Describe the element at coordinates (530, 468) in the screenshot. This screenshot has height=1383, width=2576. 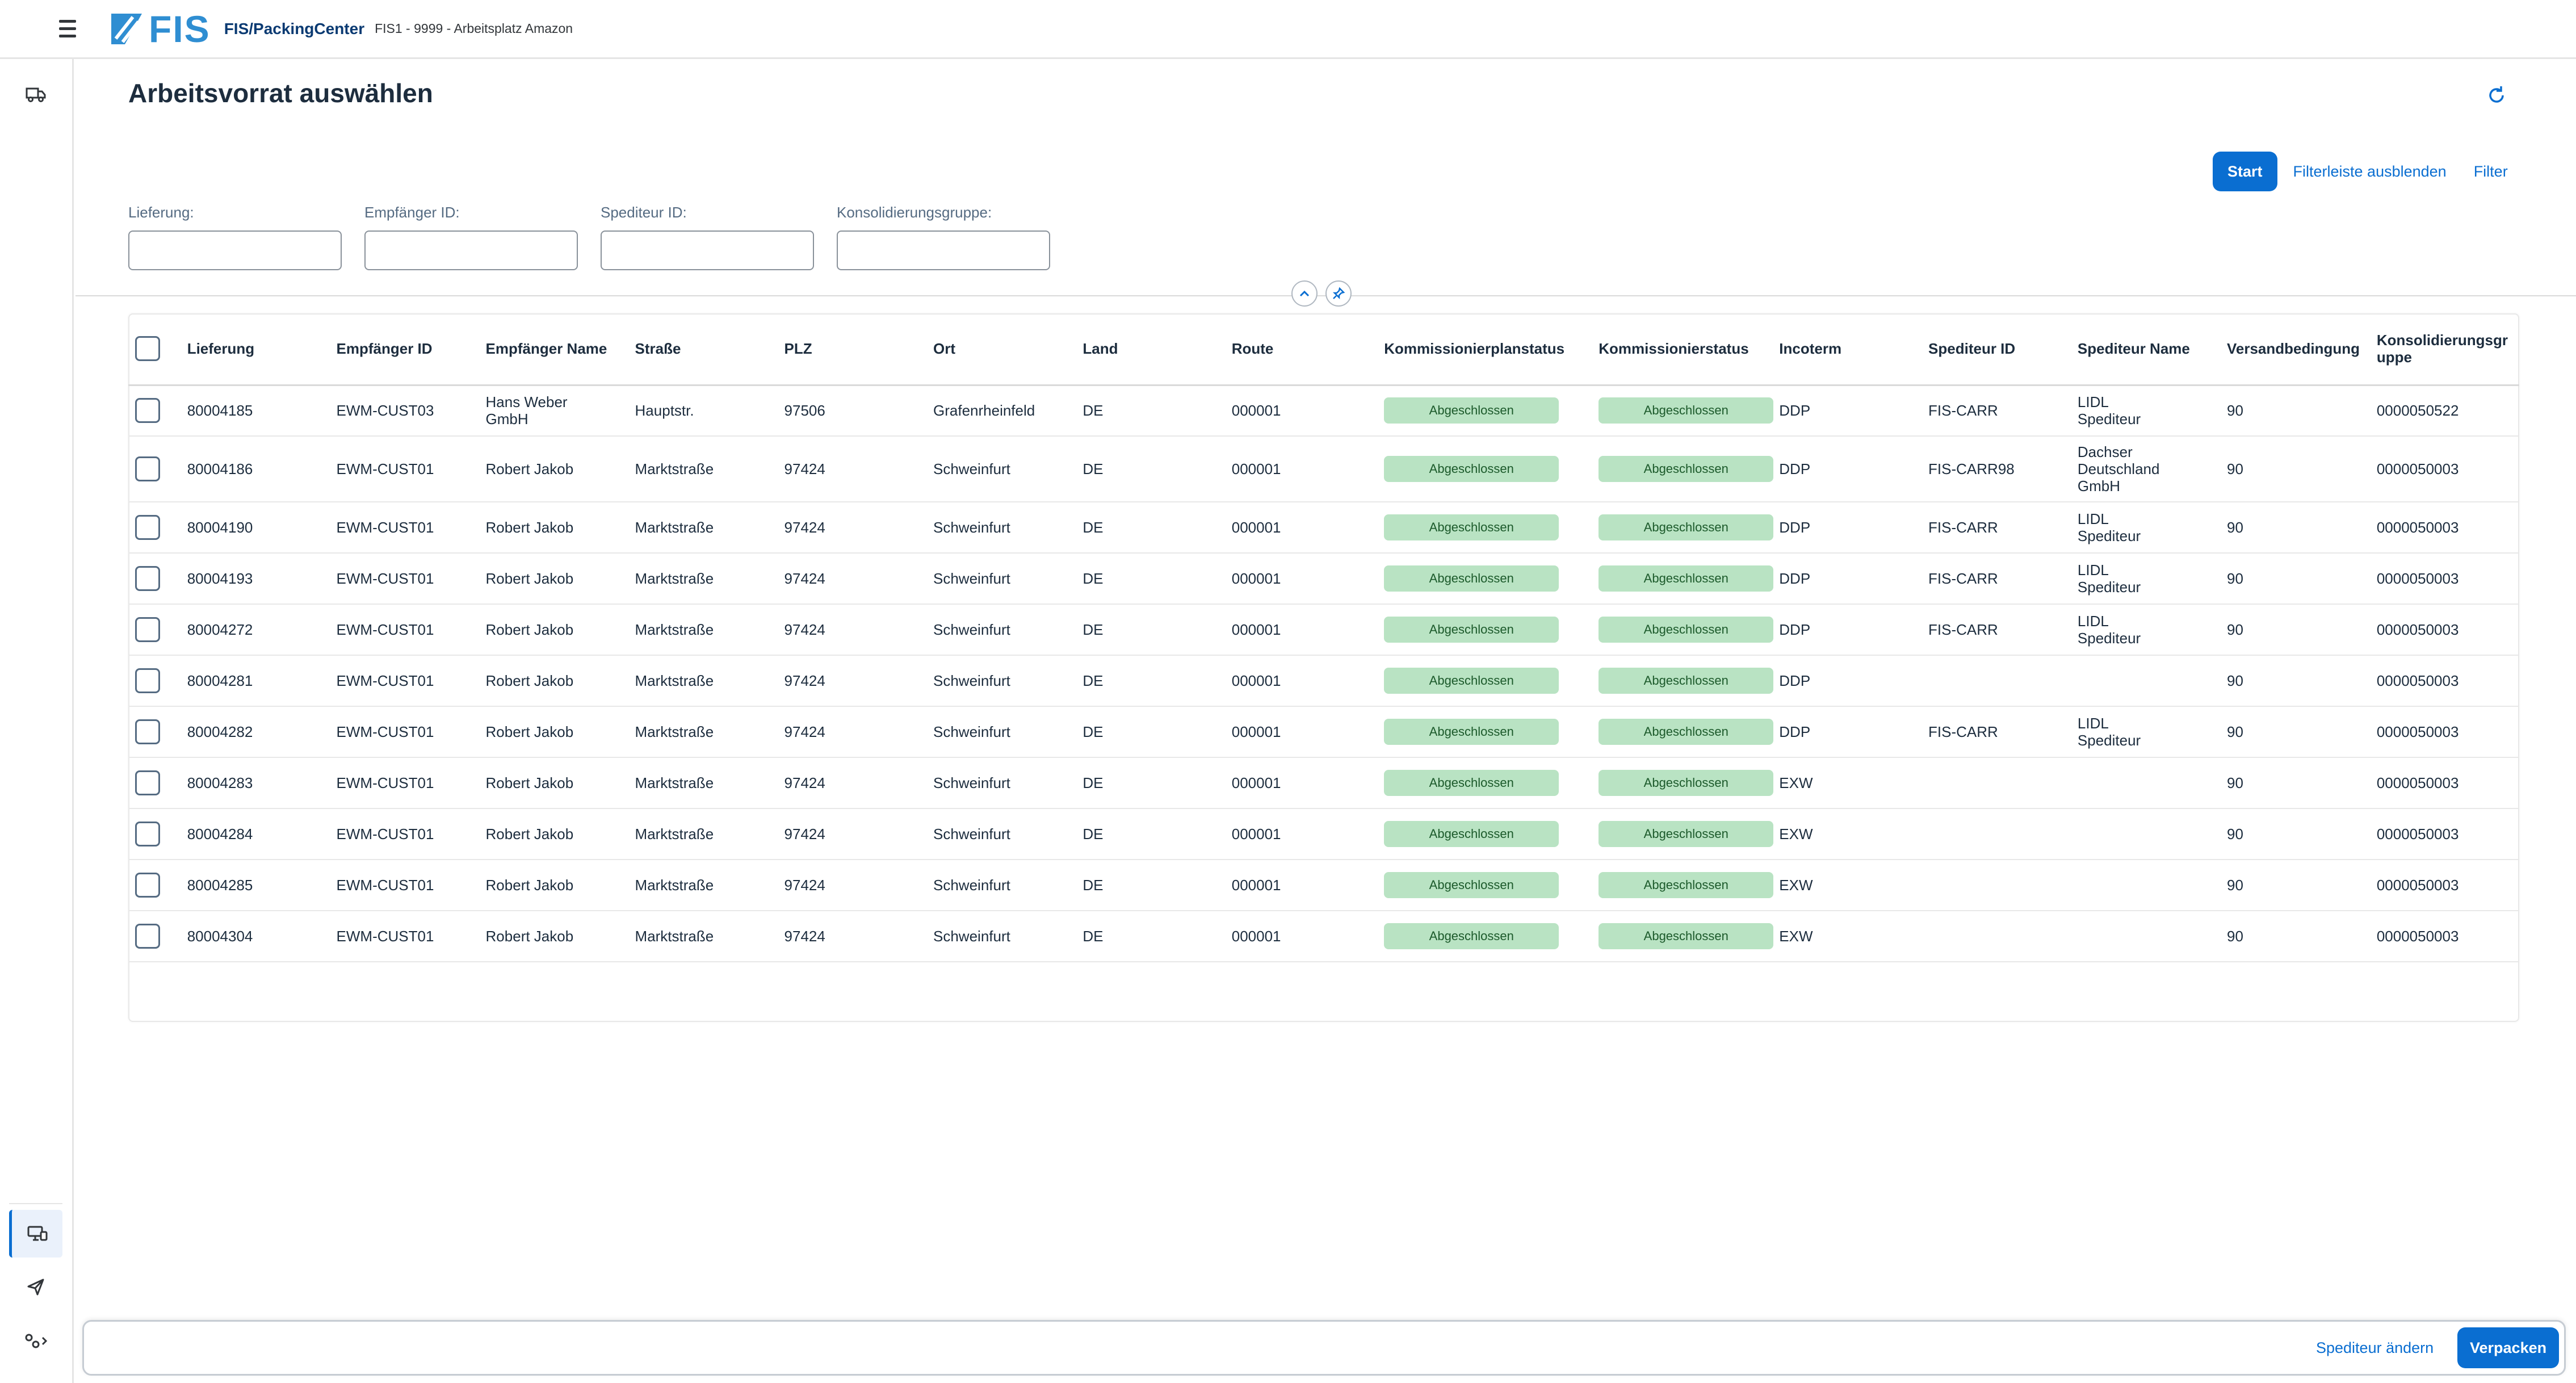
I see `cell-text: Robert Jakob` at that location.